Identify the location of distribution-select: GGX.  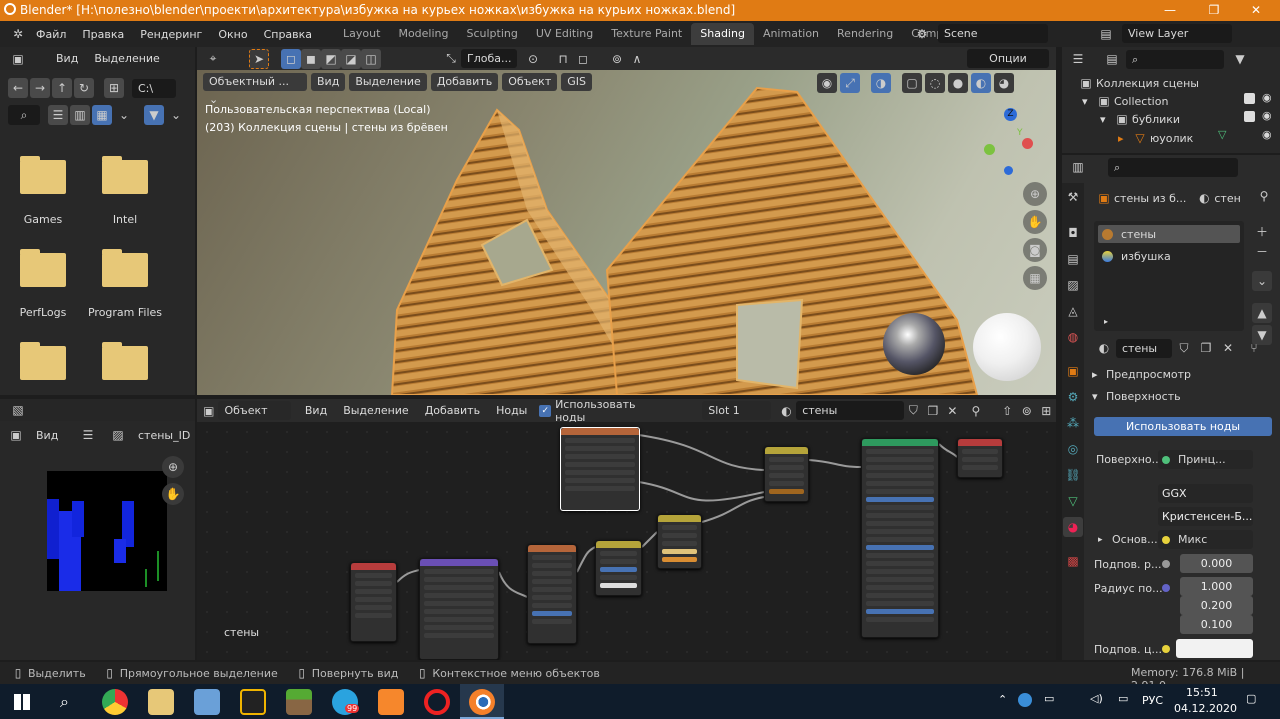
(1205, 493).